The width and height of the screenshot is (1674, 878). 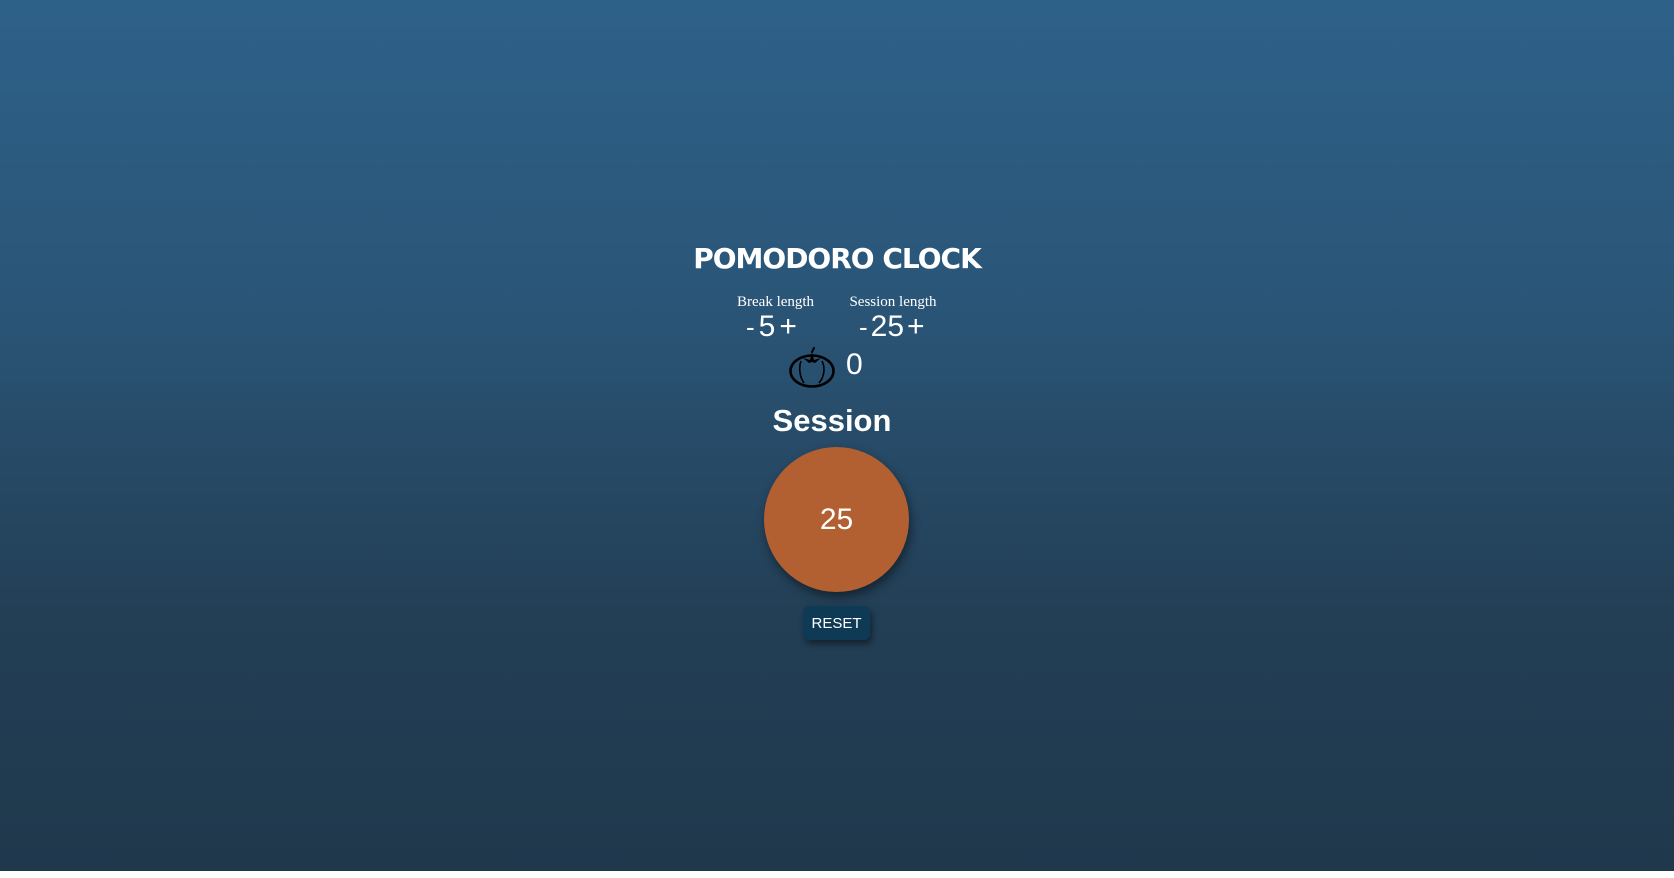 I want to click on break-decrement-button: -, so click(x=750, y=327).